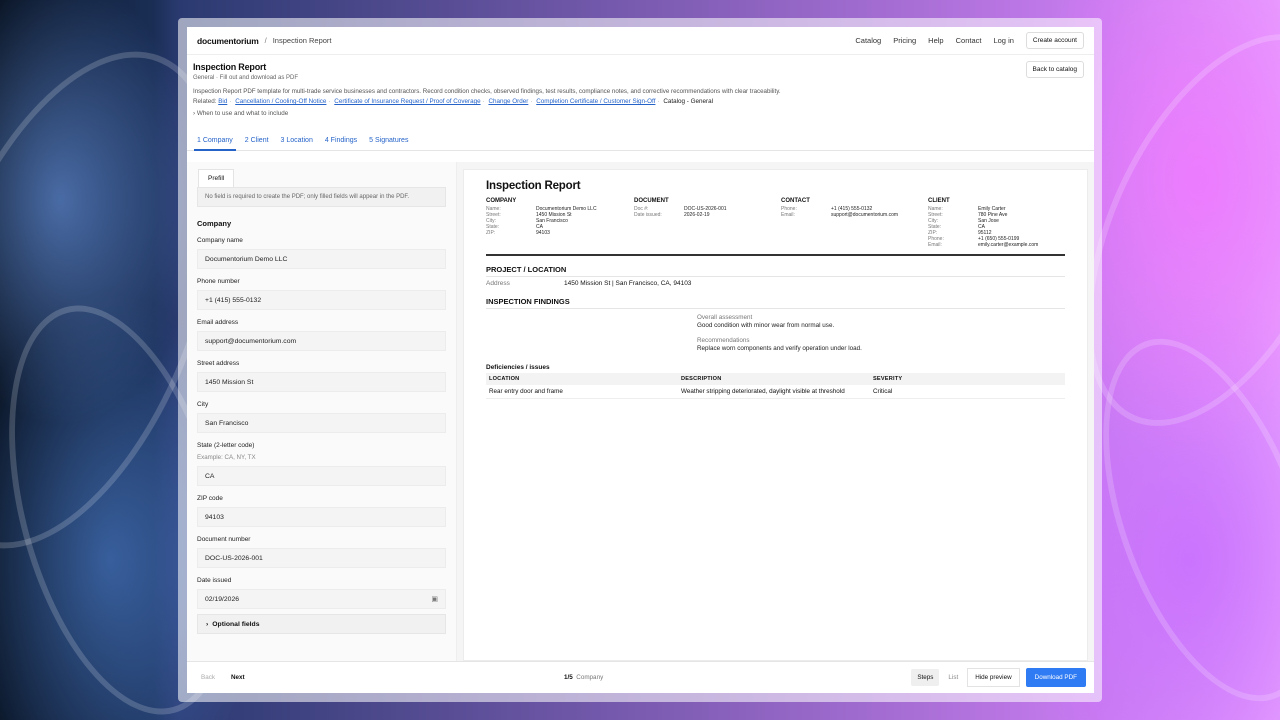  Describe the element at coordinates (775, 271) in the screenshot. I see `preview-project-heading: PROJECT / LOCATION` at that location.